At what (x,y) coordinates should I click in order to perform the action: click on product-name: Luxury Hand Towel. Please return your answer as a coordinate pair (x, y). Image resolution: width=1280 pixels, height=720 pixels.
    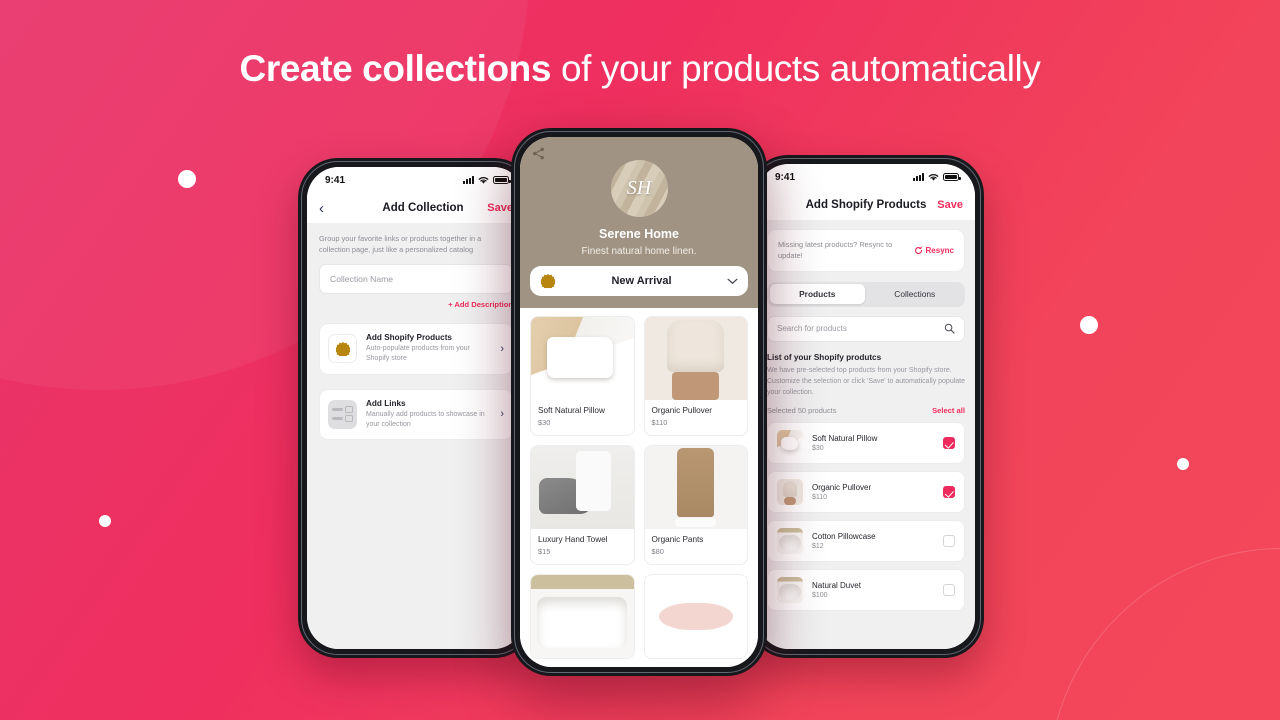
    Looking at the image, I should click on (573, 539).